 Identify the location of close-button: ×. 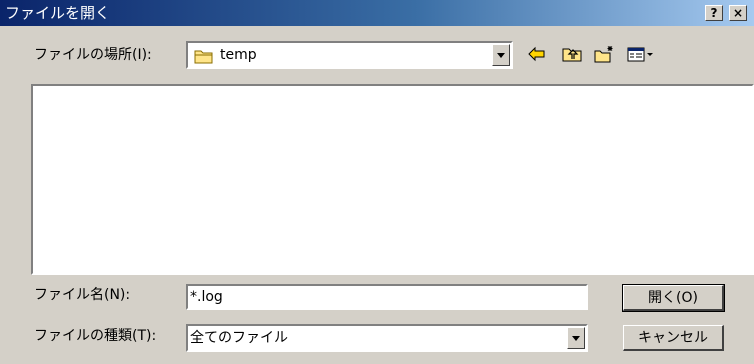
(738, 13).